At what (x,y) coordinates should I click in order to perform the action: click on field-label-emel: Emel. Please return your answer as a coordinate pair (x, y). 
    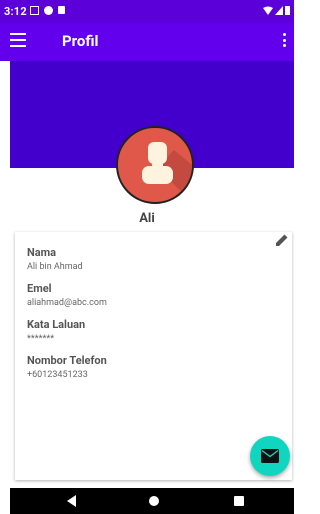
    Looking at the image, I should click on (39, 288).